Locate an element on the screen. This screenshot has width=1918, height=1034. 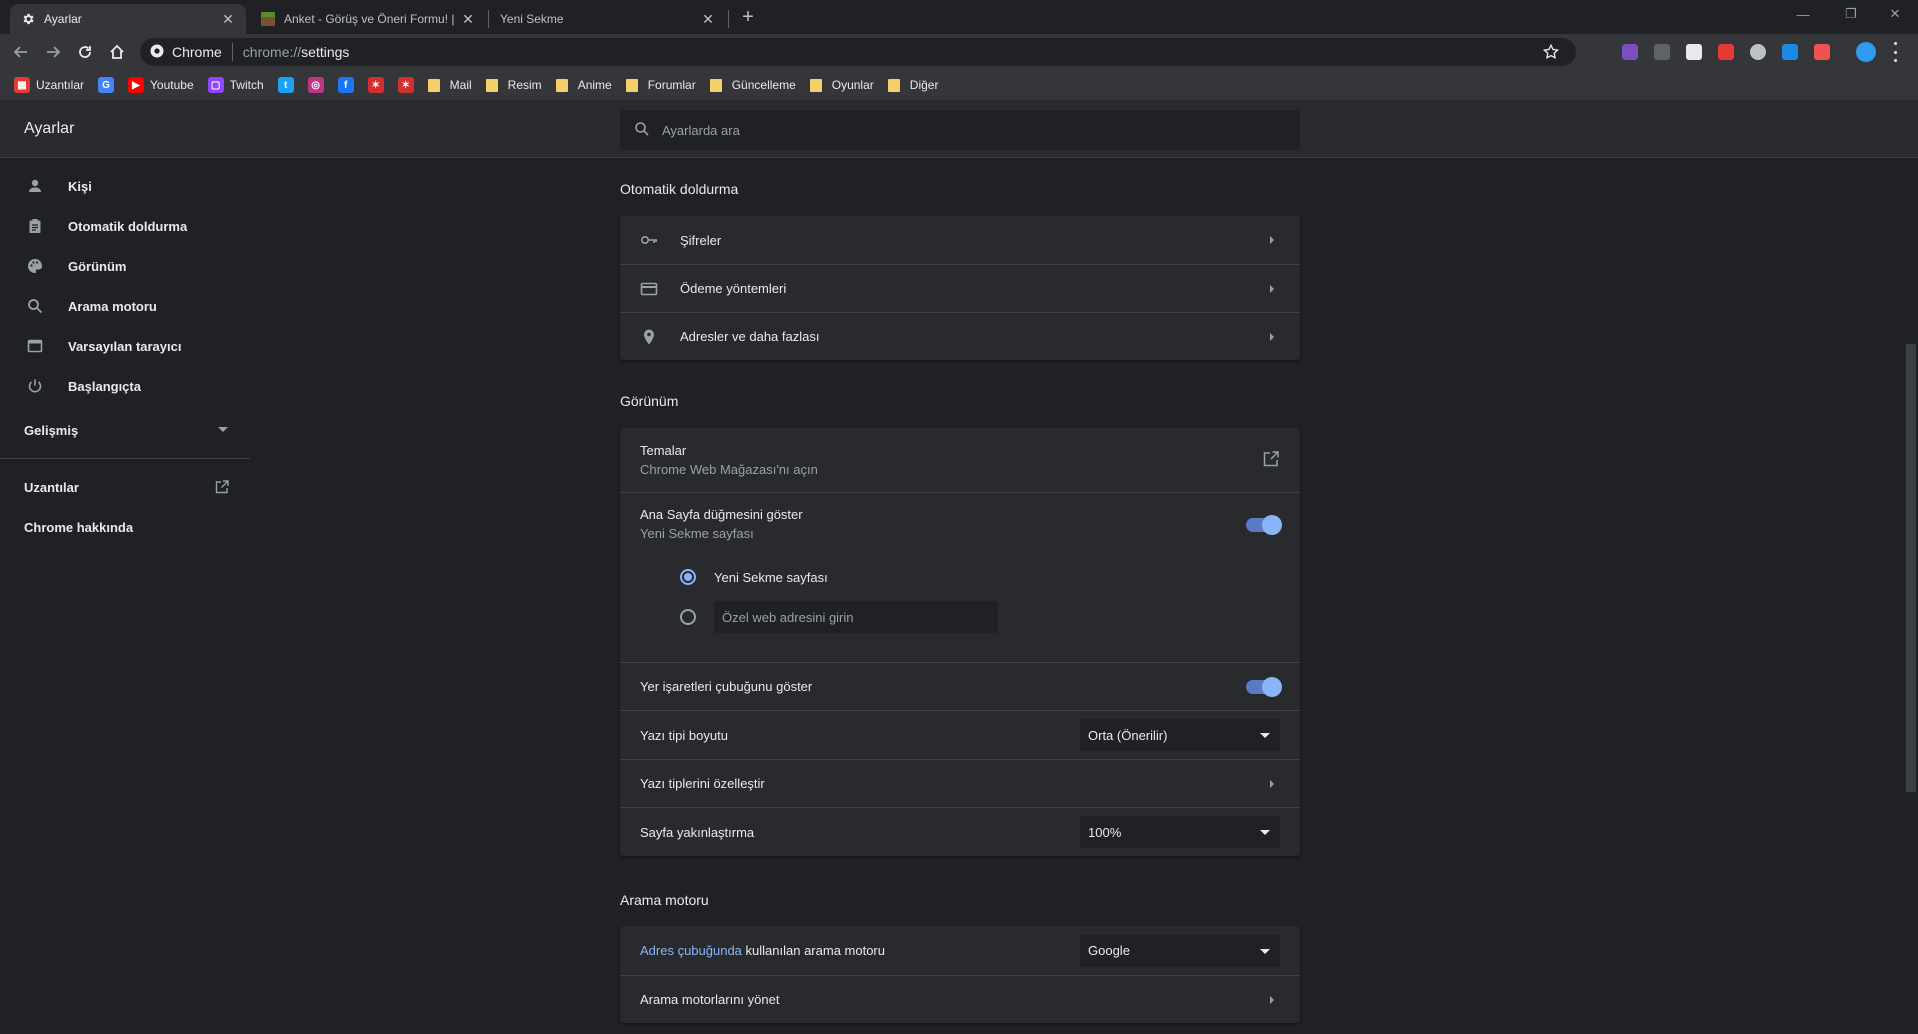
arrow-left-icon is located at coordinates (20, 52).